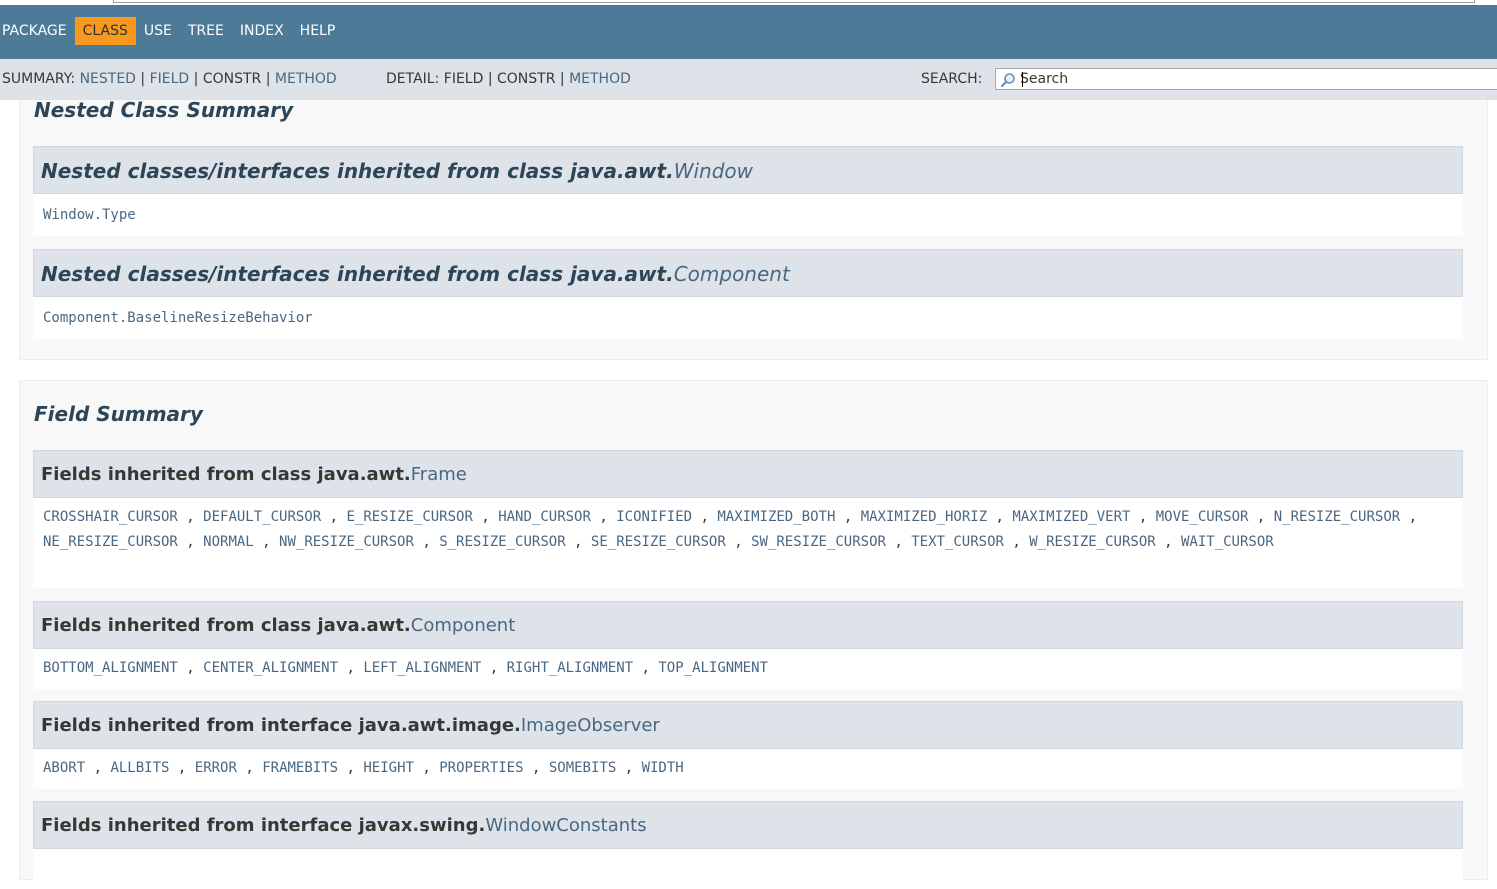  What do you see at coordinates (346, 542) in the screenshot?
I see `field-link: NW_RESIZE_CURSOR` at bounding box center [346, 542].